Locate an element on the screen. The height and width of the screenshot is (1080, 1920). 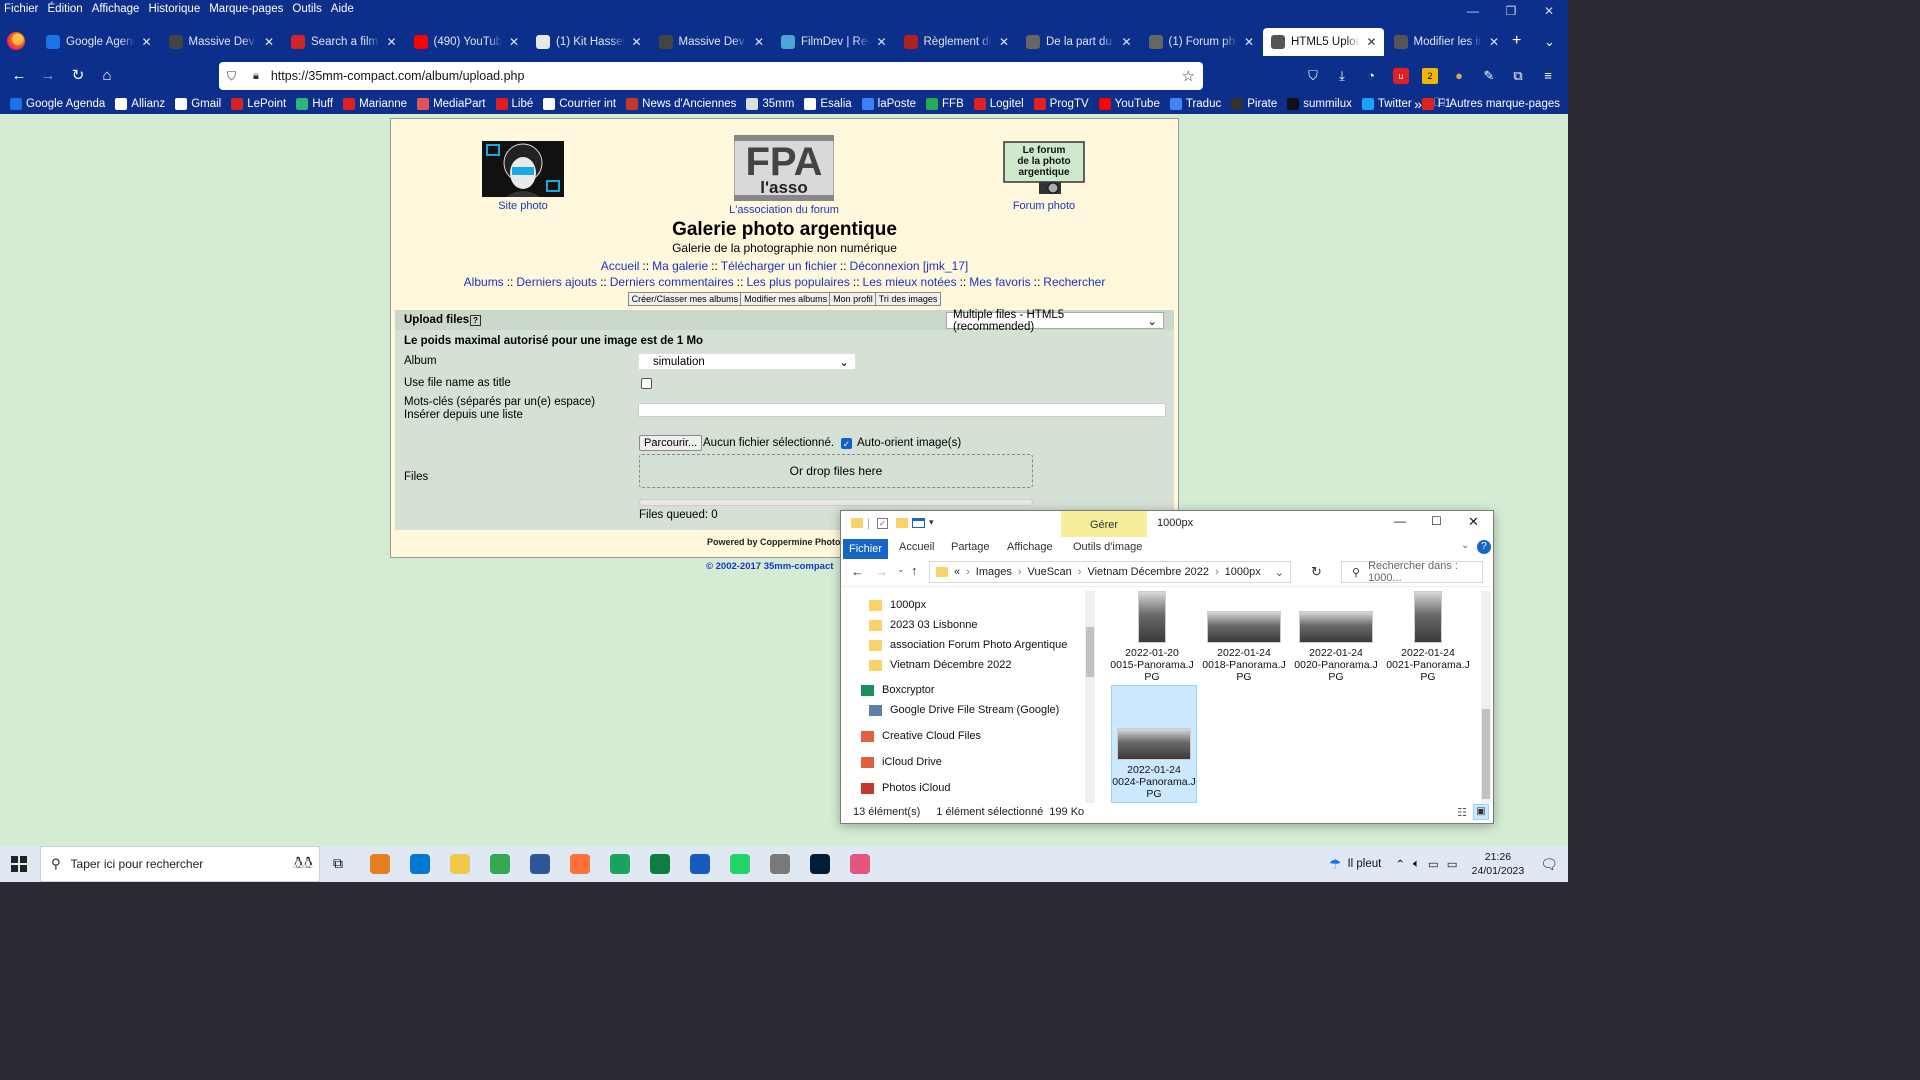
browser-tab: Règlement du for✕ is located at coordinates (956, 42).